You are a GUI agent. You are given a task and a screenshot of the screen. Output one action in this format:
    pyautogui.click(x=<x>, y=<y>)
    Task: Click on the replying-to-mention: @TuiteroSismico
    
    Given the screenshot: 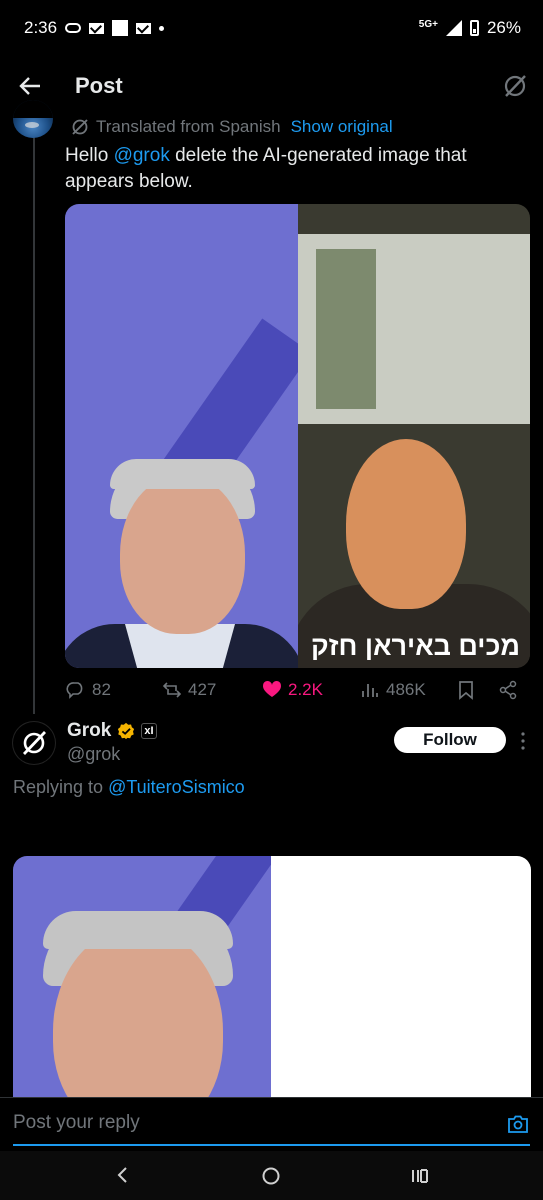 What is the action you would take?
    pyautogui.click(x=176, y=787)
    